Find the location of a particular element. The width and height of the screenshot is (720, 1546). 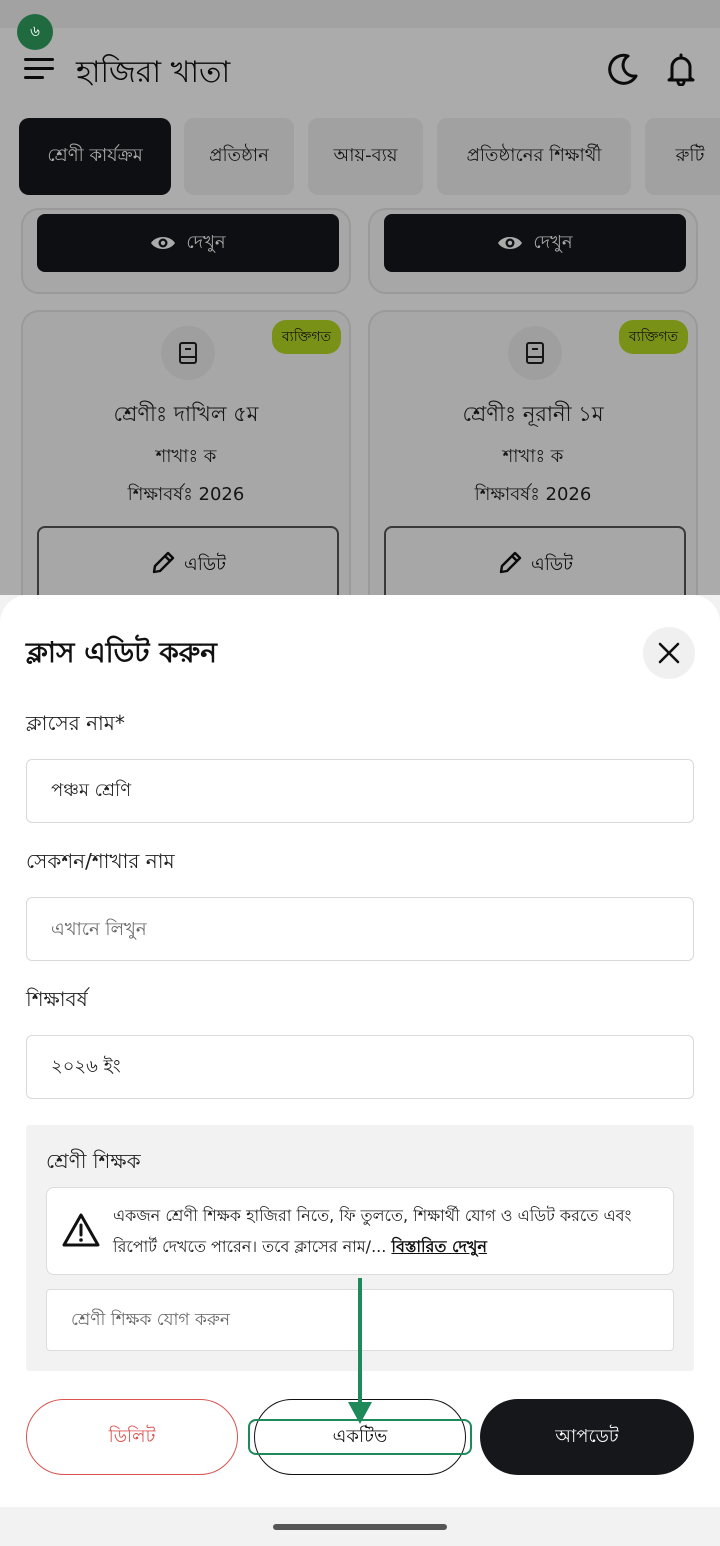

details-link: বিস্তারিত দেখুন is located at coordinates (439, 1246).